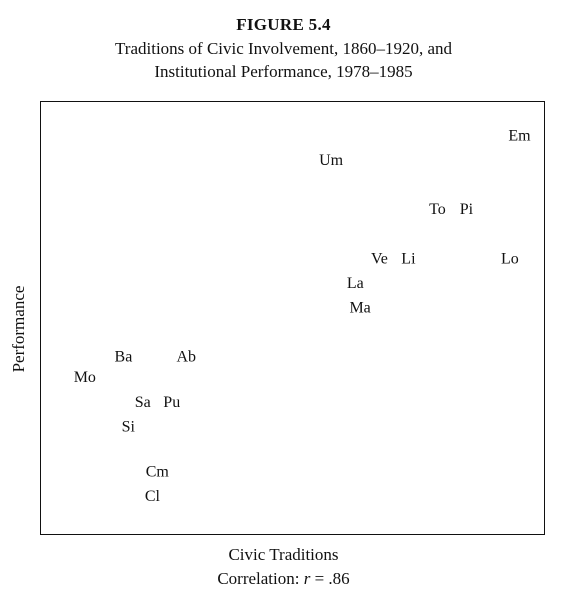 The height and width of the screenshot is (598, 567). Describe the element at coordinates (330, 578) in the screenshot. I see `correlation-suffix: = .86` at that location.